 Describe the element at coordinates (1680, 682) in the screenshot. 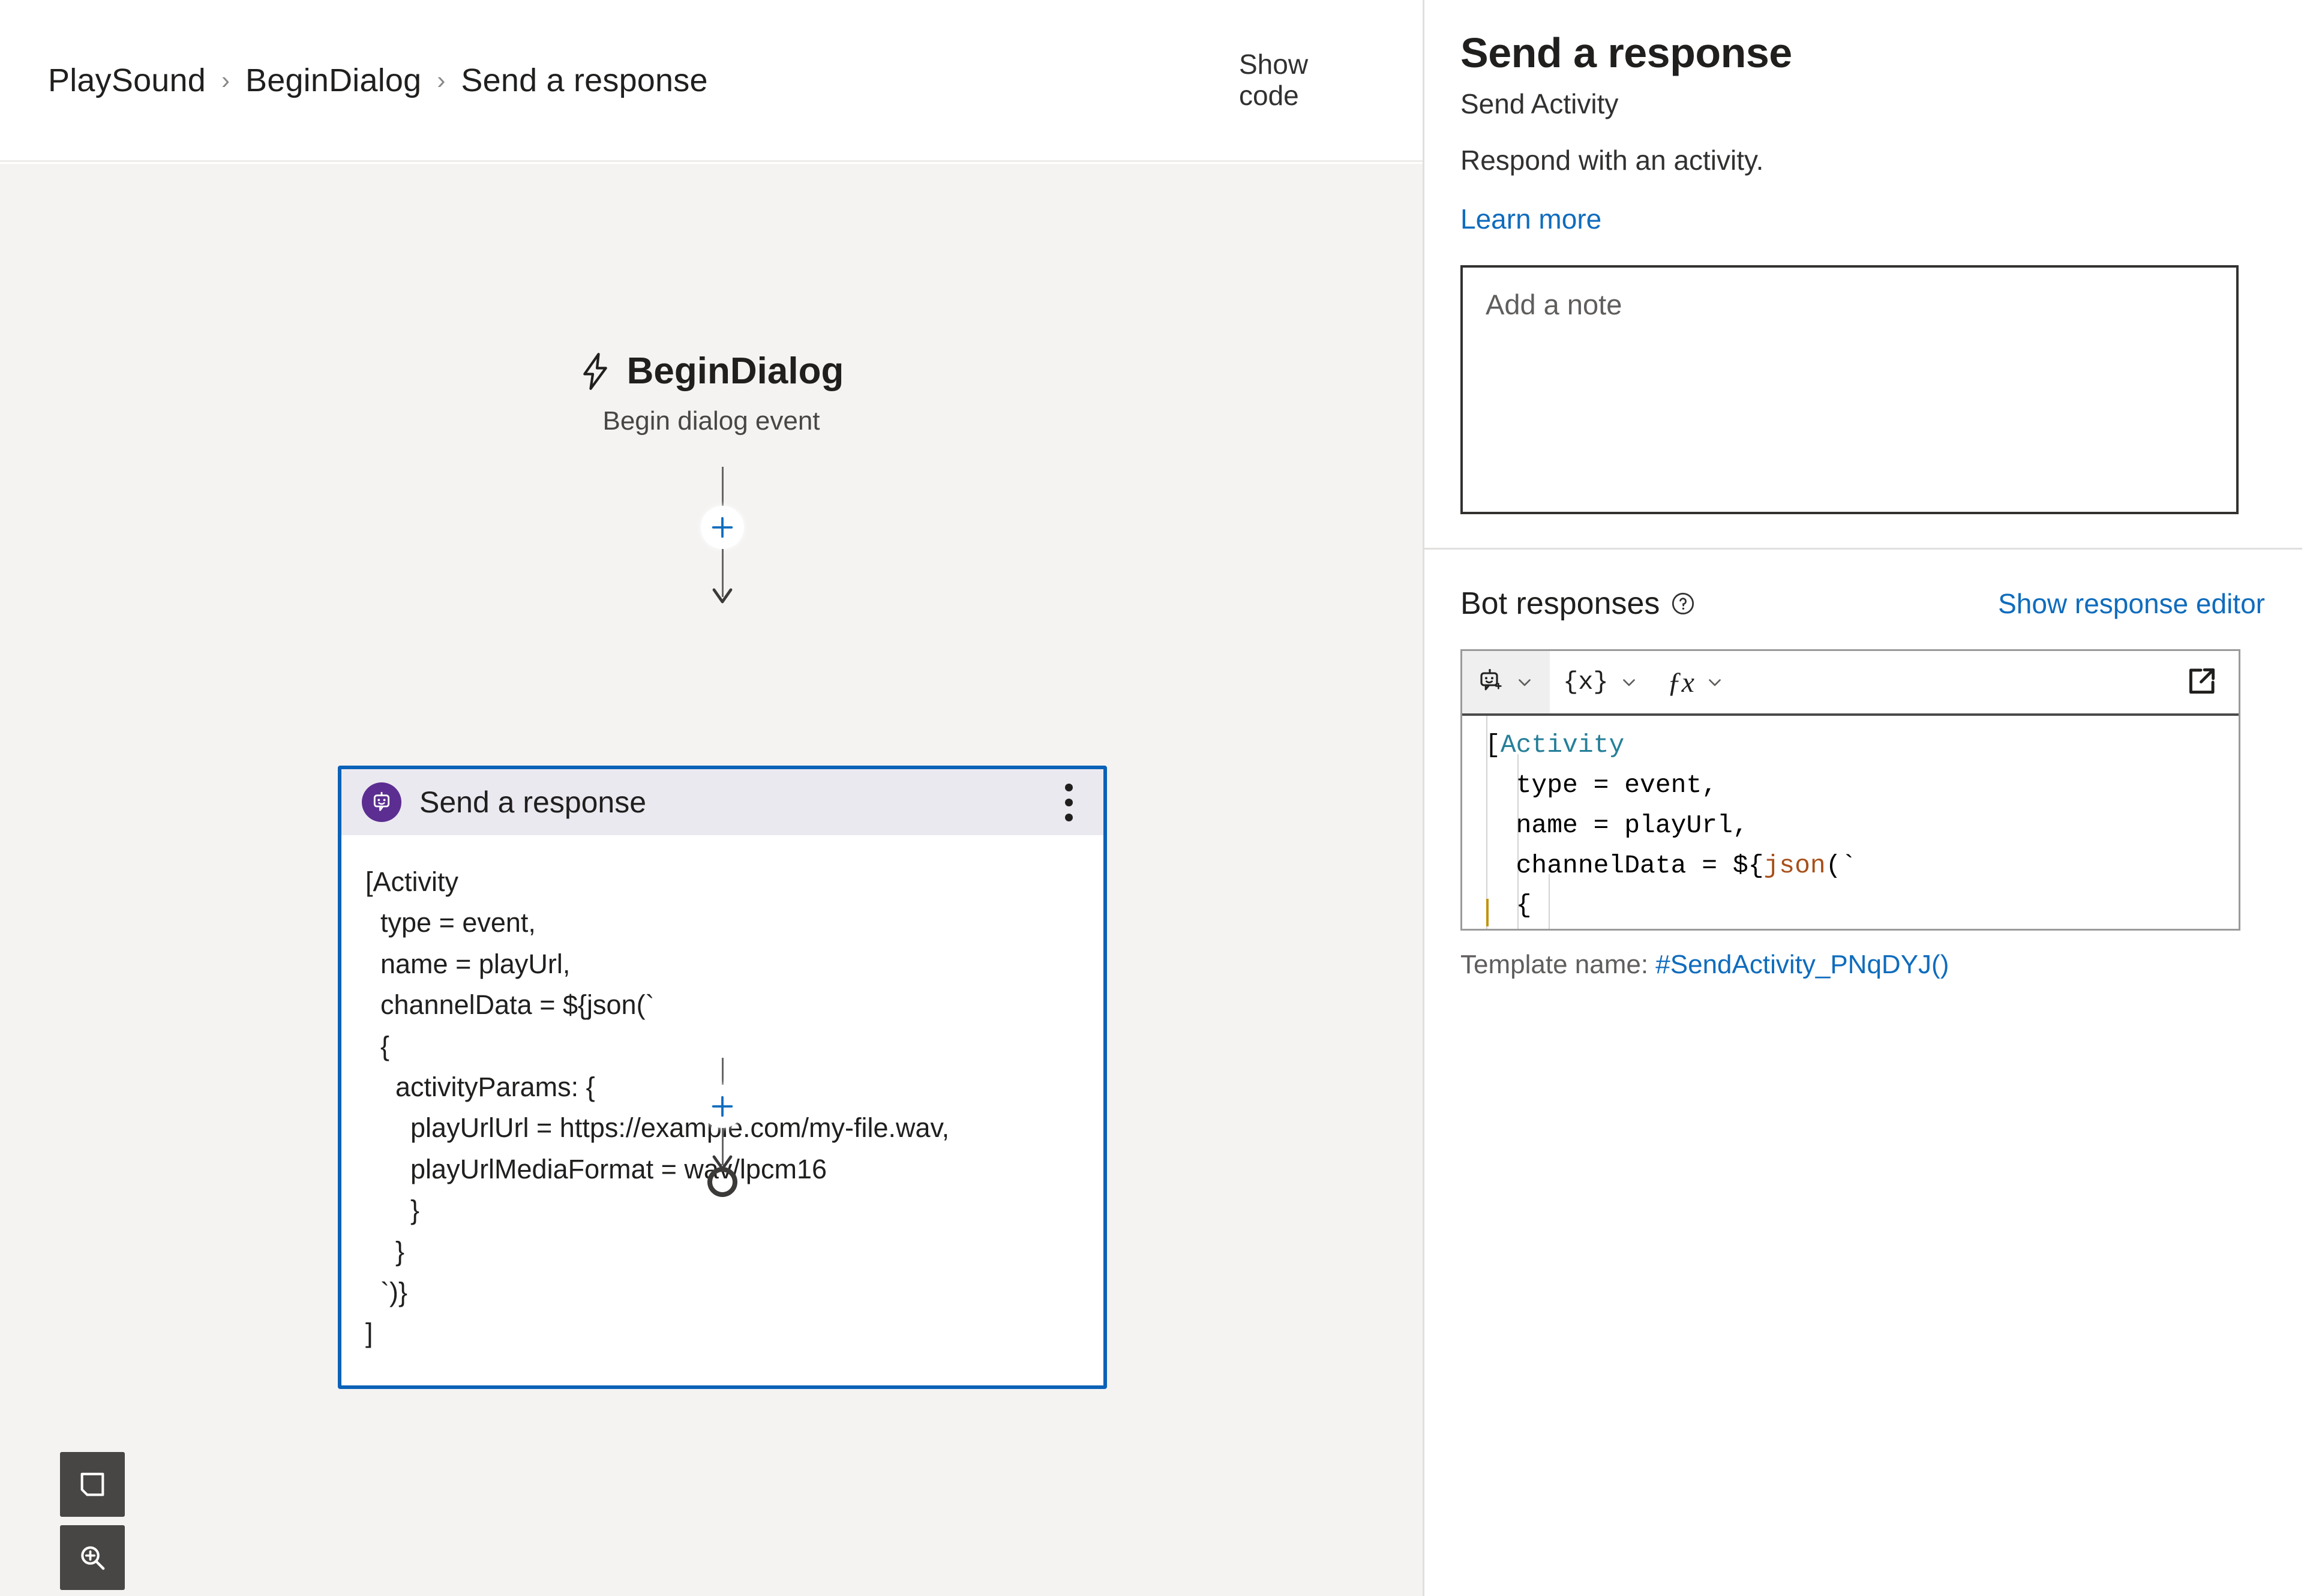

I see `function-label: ƒx` at that location.